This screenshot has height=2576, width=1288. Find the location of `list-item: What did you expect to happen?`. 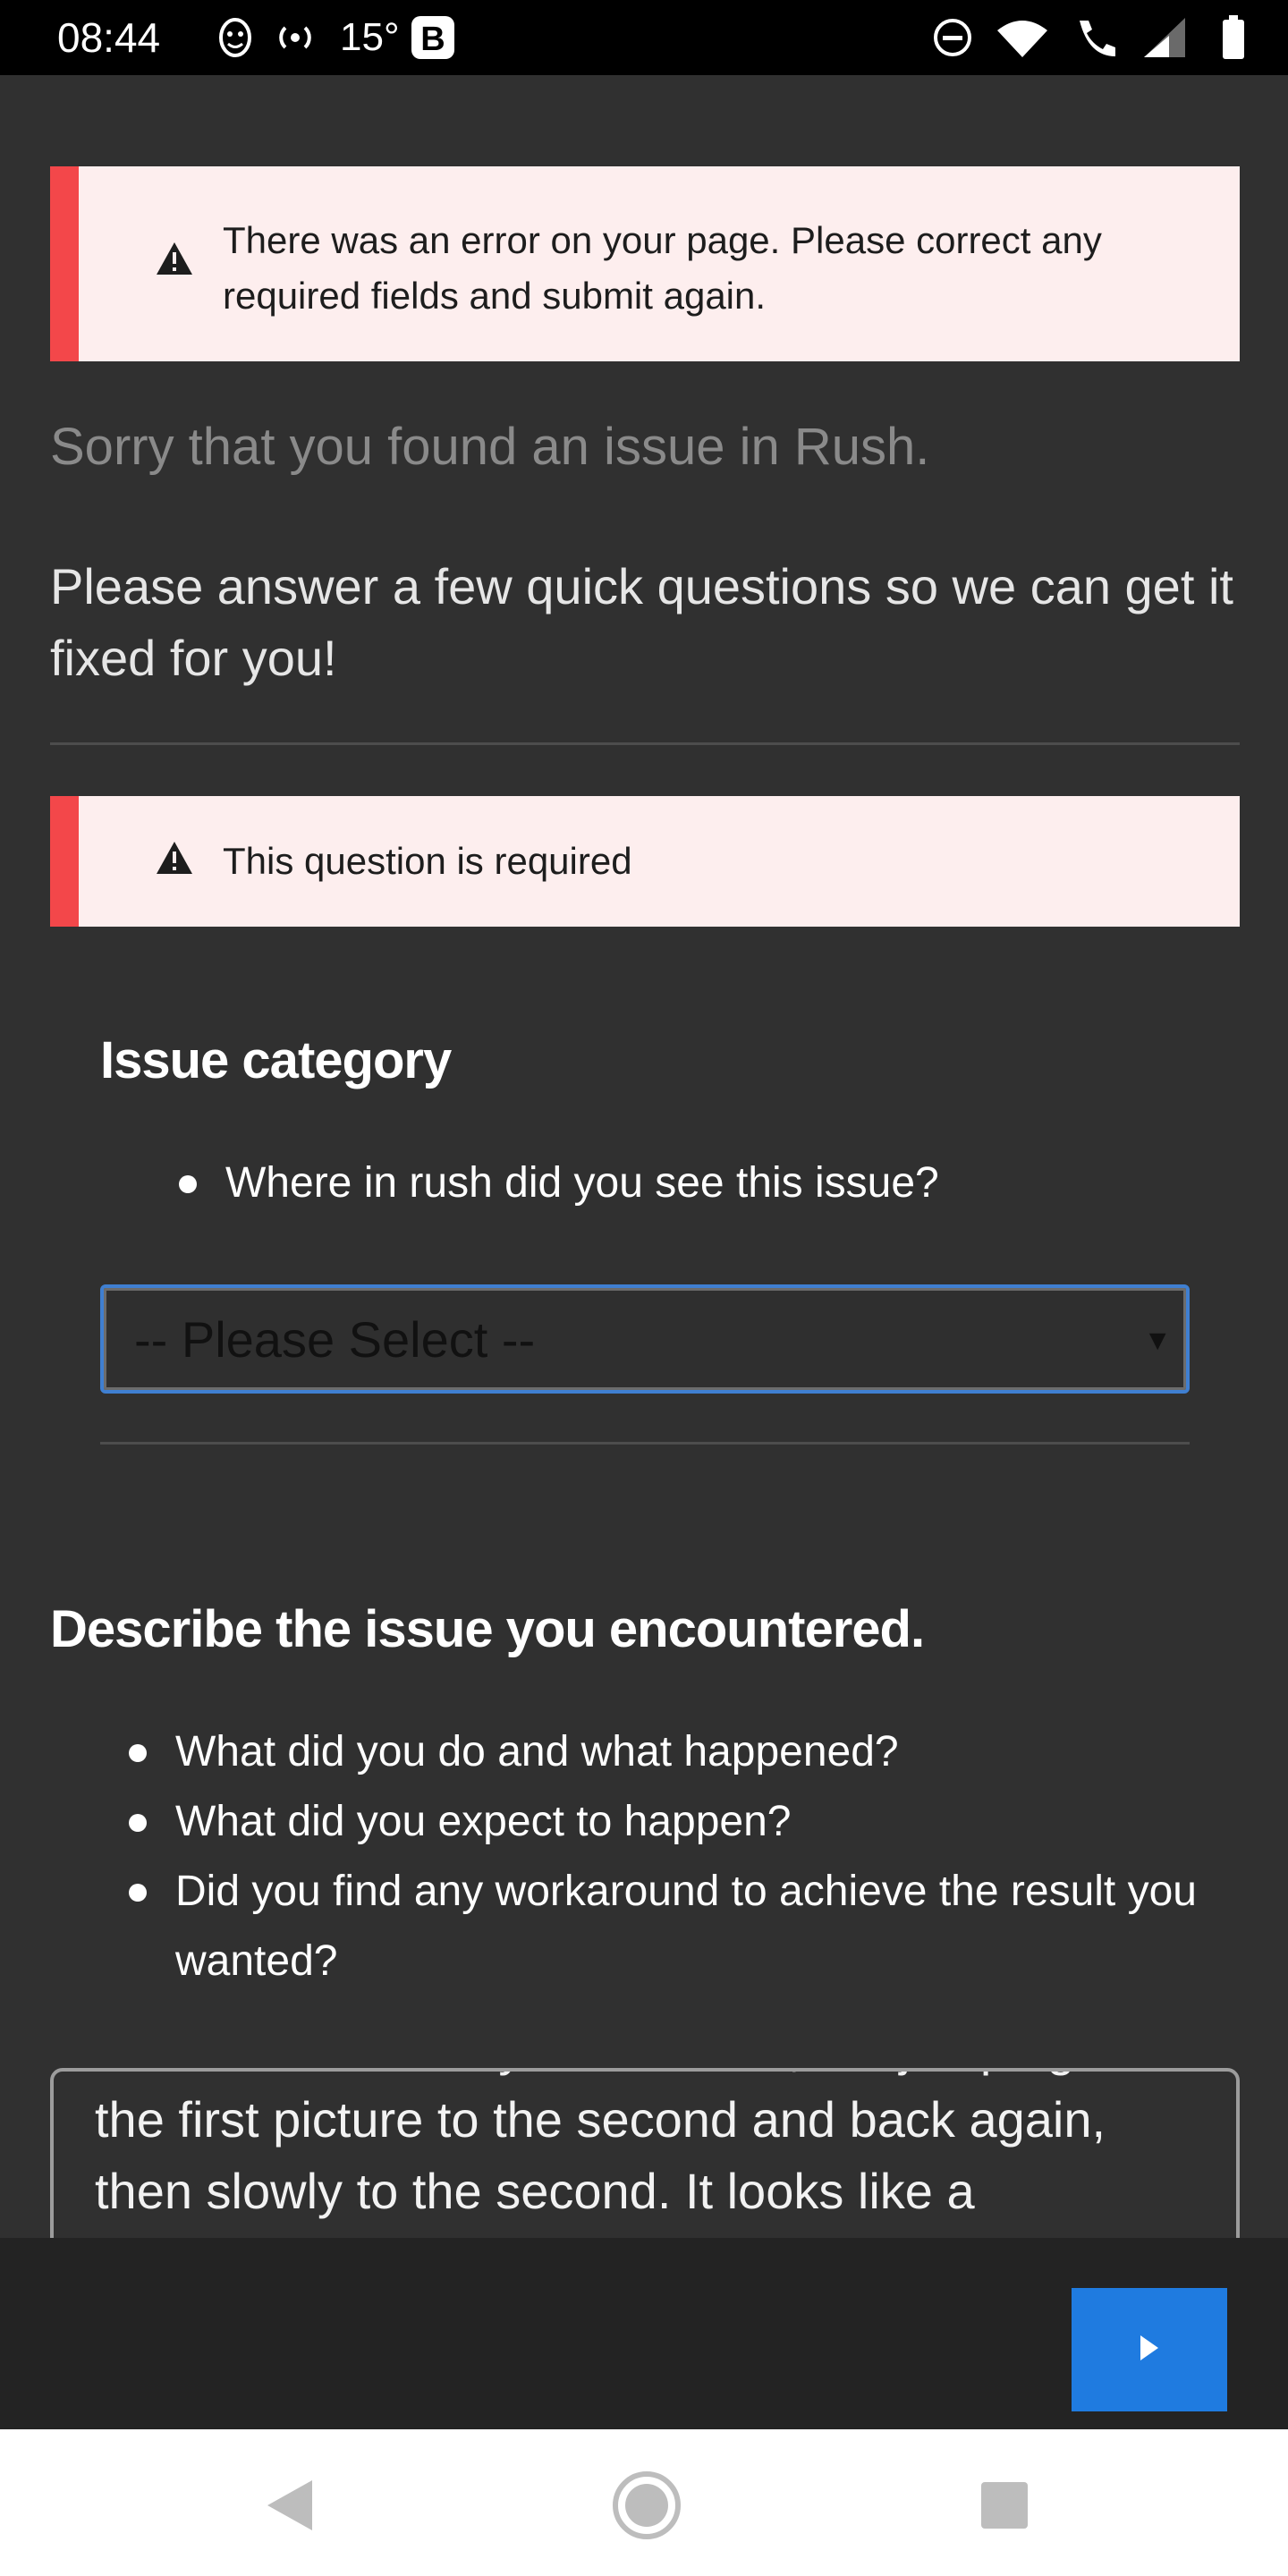

list-item: What did you expect to happen? is located at coordinates (688, 1822).